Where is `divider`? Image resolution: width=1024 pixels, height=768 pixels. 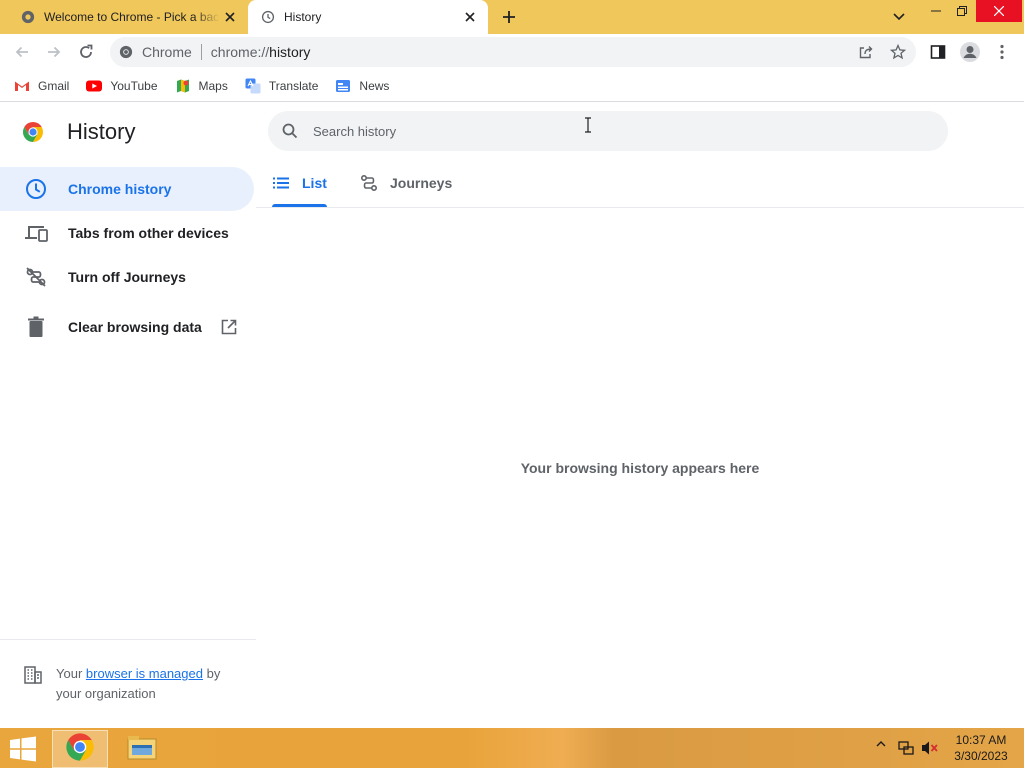 divider is located at coordinates (201, 52).